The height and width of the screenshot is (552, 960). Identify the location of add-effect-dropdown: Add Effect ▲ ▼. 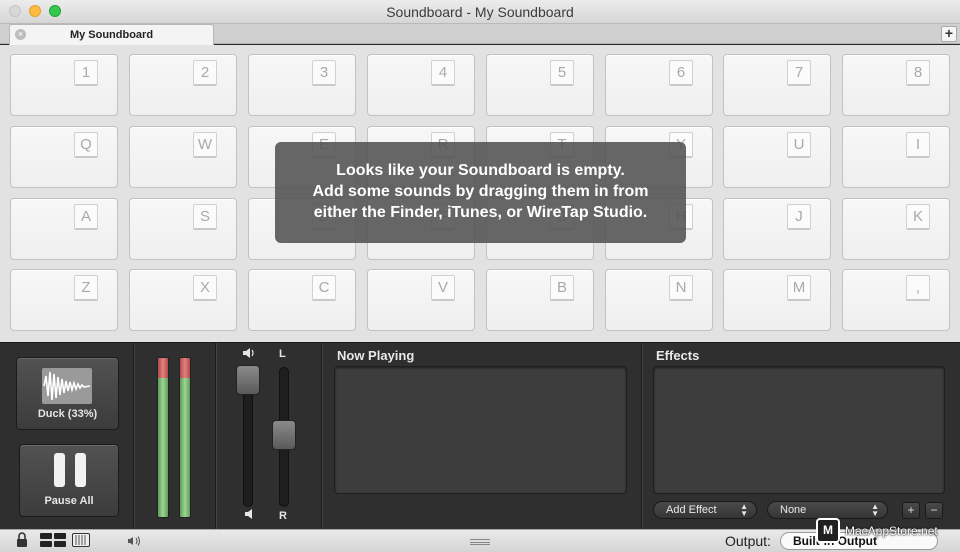
(705, 510).